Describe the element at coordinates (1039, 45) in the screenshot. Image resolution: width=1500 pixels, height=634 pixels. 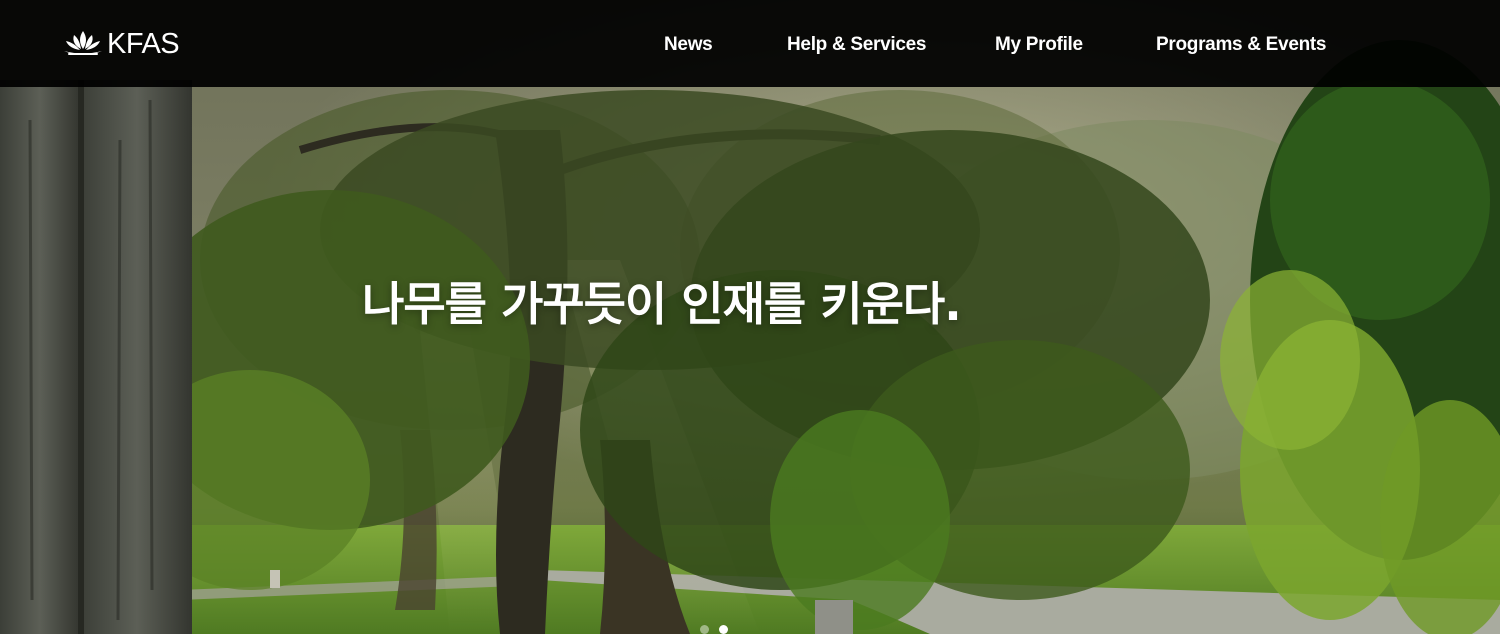
I see `nav-item-my-profile: My Profile` at that location.